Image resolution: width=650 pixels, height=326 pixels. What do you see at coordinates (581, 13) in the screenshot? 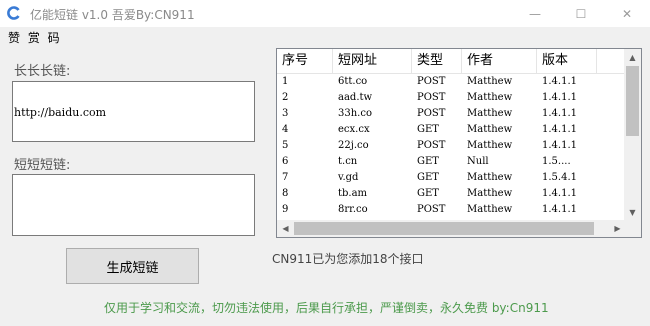
I see `maximize-button: ☐` at bounding box center [581, 13].